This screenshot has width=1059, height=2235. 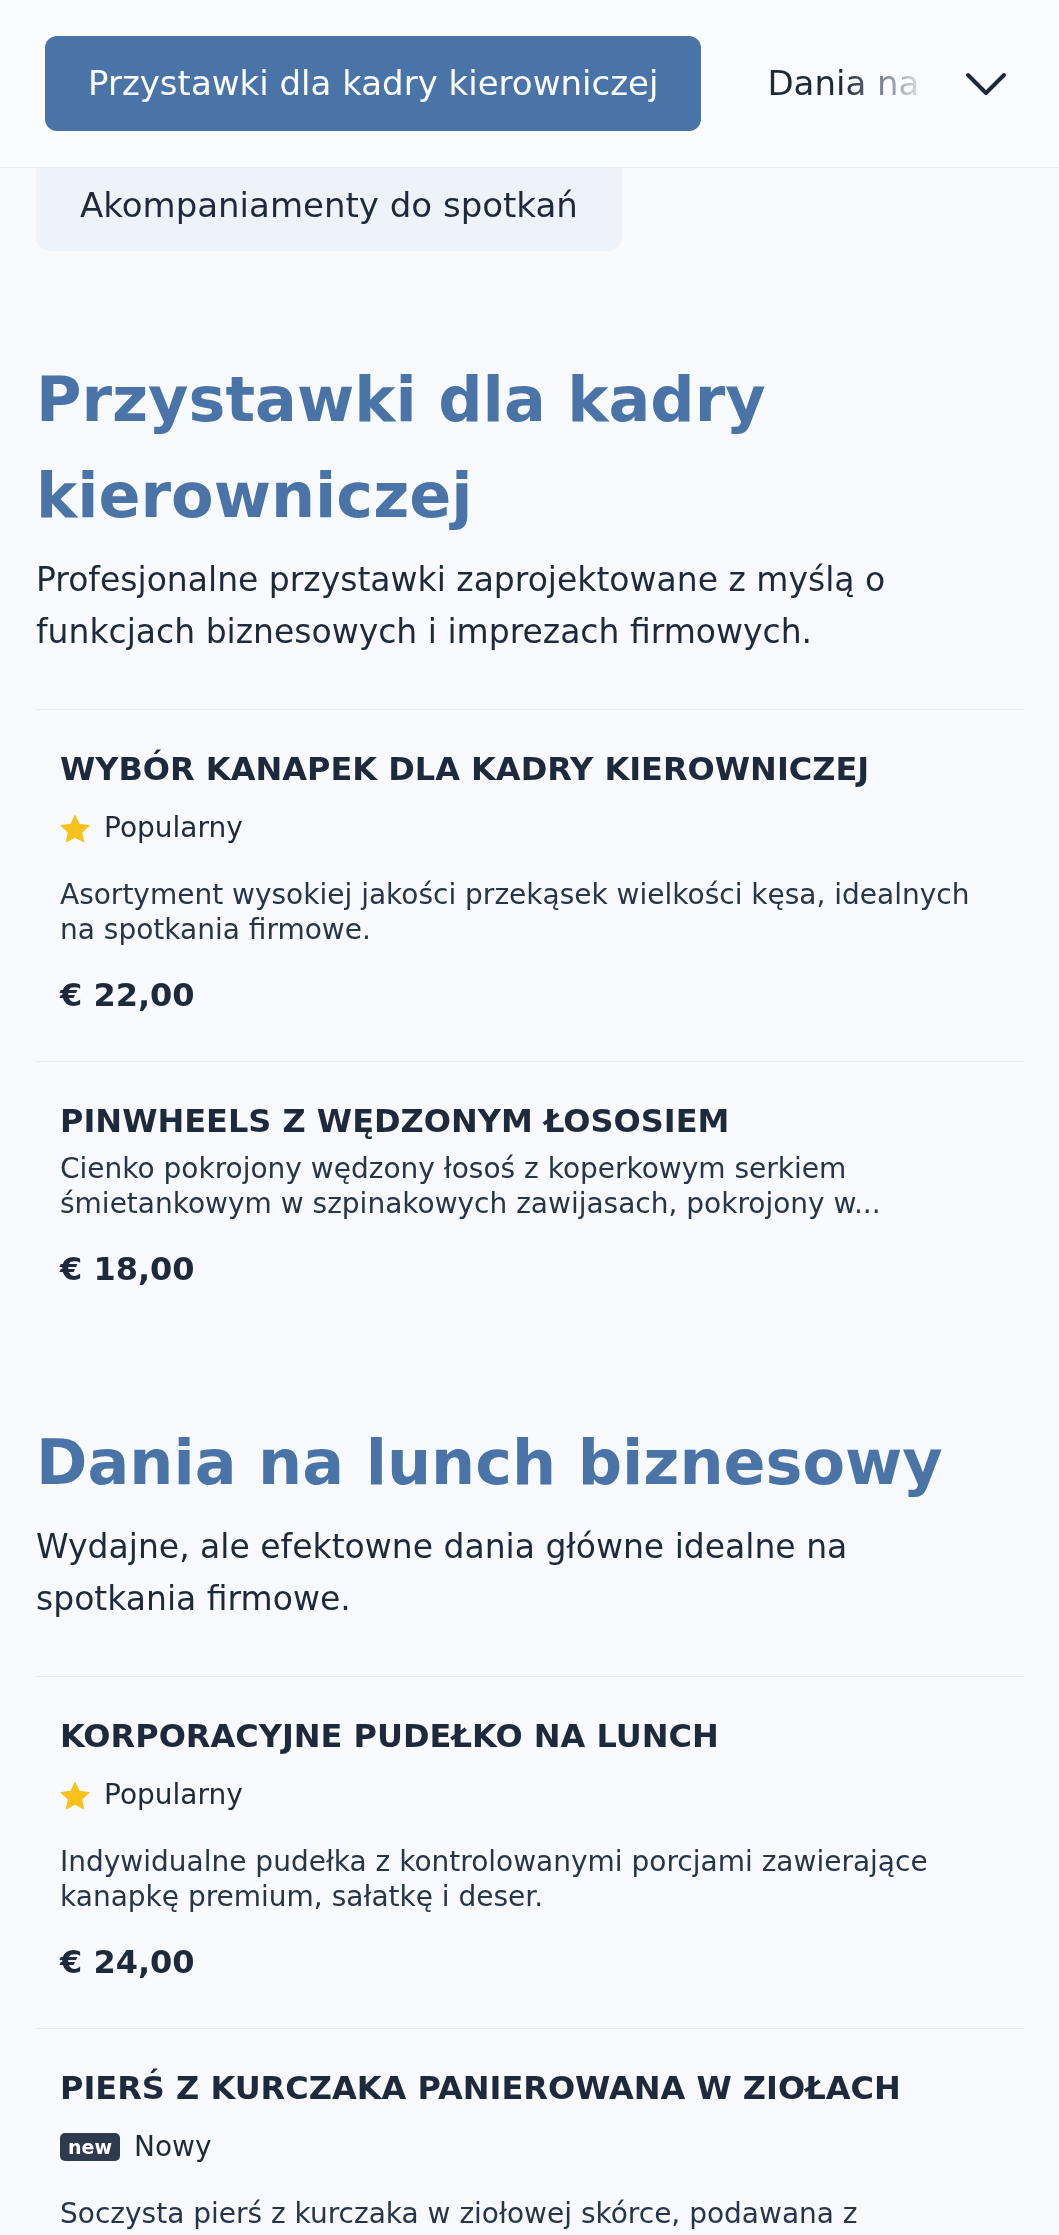 What do you see at coordinates (172, 2147) in the screenshot?
I see `badge-label: Nowy` at bounding box center [172, 2147].